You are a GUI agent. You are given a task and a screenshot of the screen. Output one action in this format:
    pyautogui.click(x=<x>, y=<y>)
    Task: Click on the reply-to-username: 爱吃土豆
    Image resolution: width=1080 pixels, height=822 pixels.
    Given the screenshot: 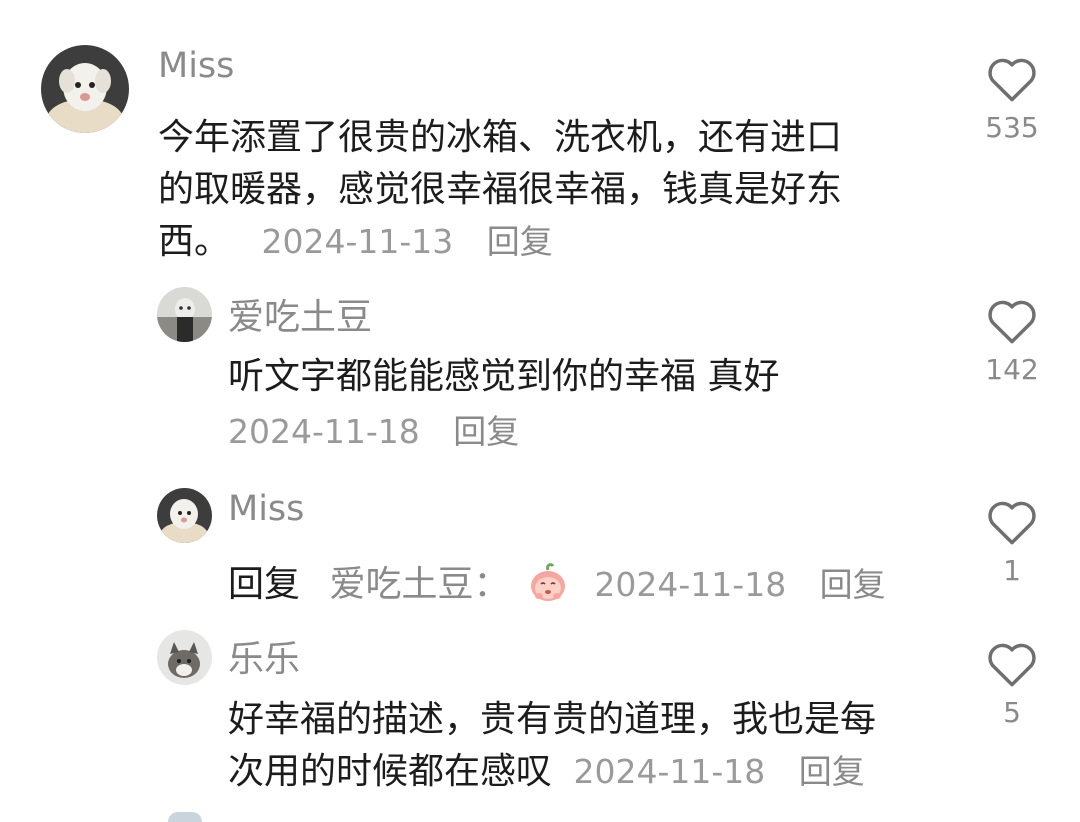 What is the action you would take?
    pyautogui.click(x=401, y=584)
    